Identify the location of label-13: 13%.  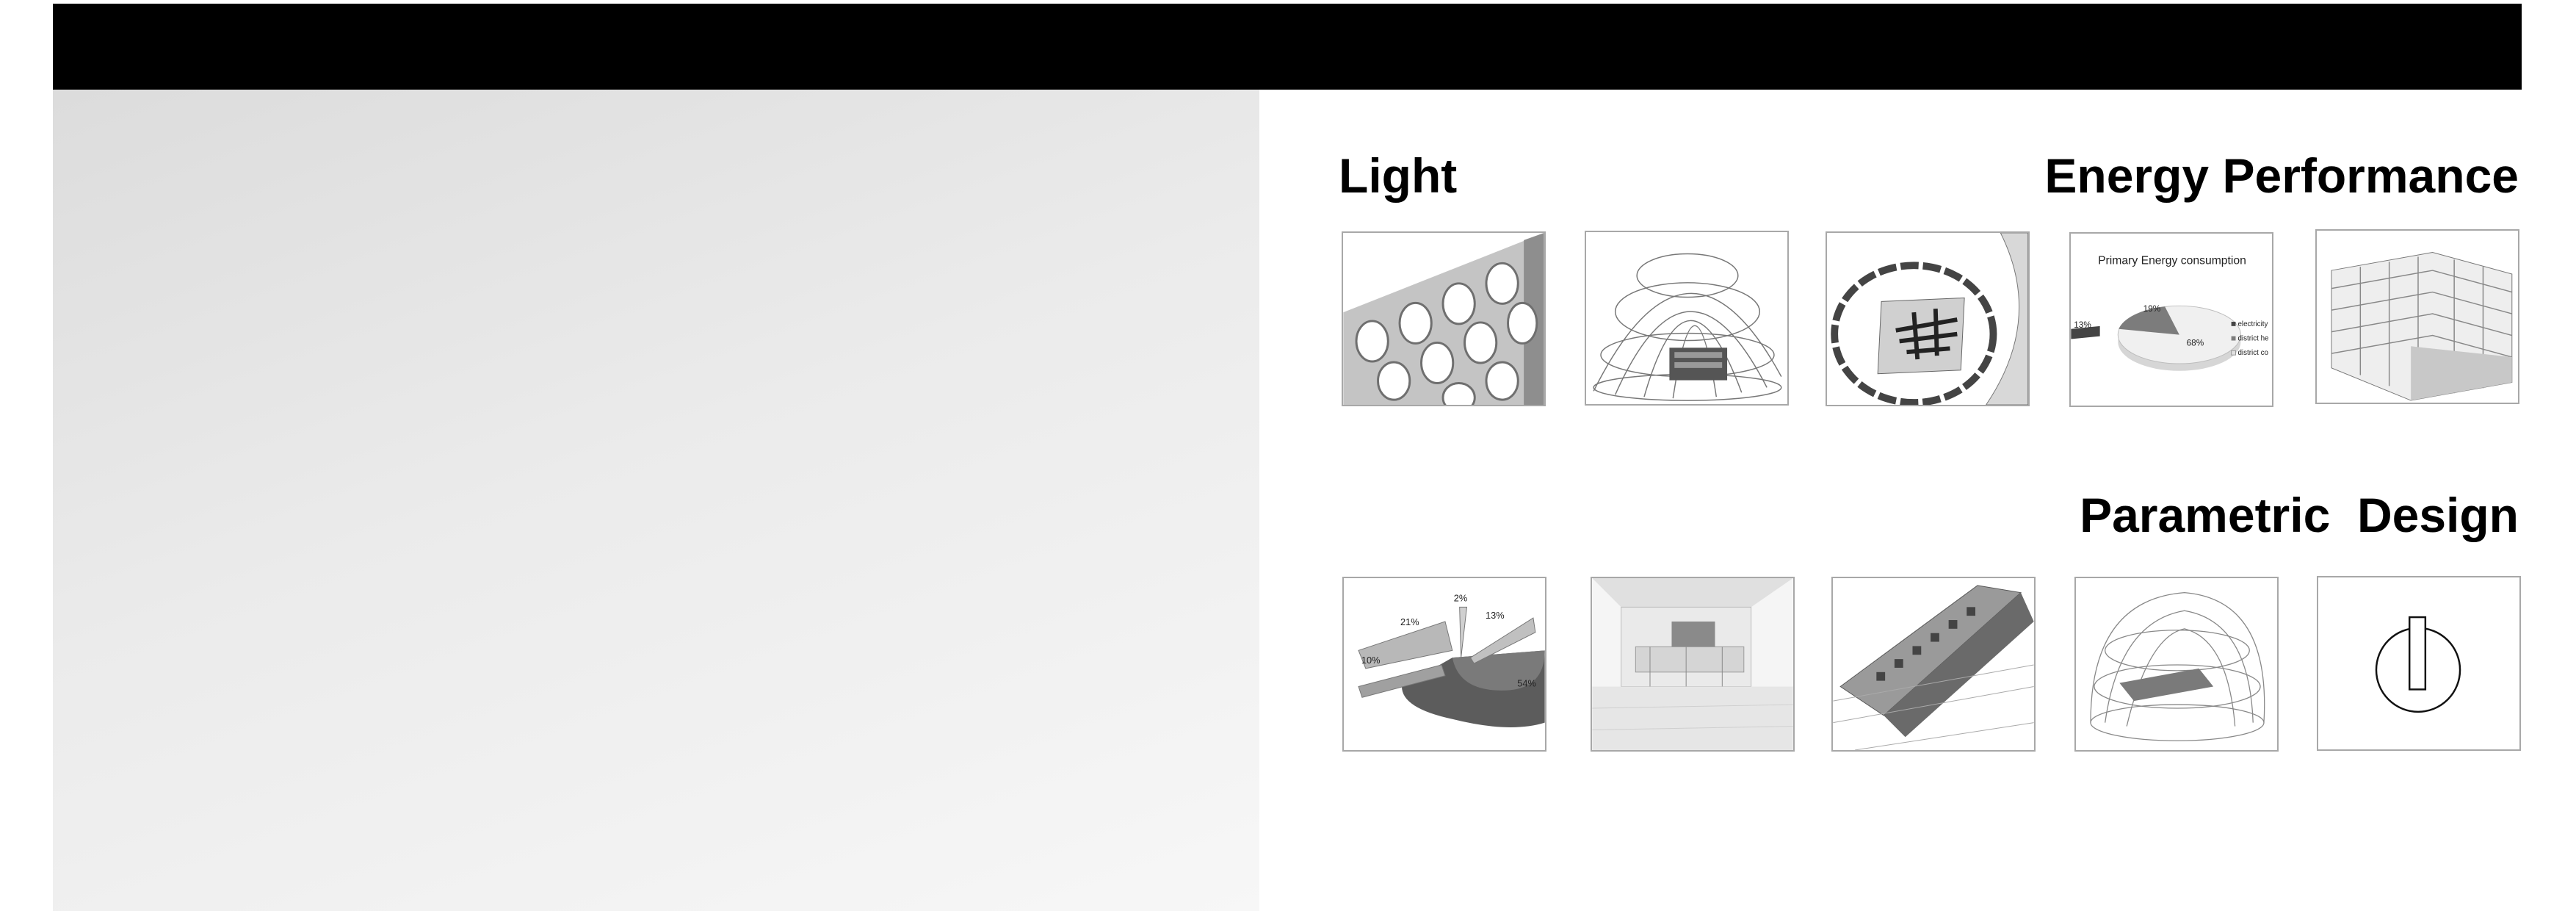
(1495, 615).